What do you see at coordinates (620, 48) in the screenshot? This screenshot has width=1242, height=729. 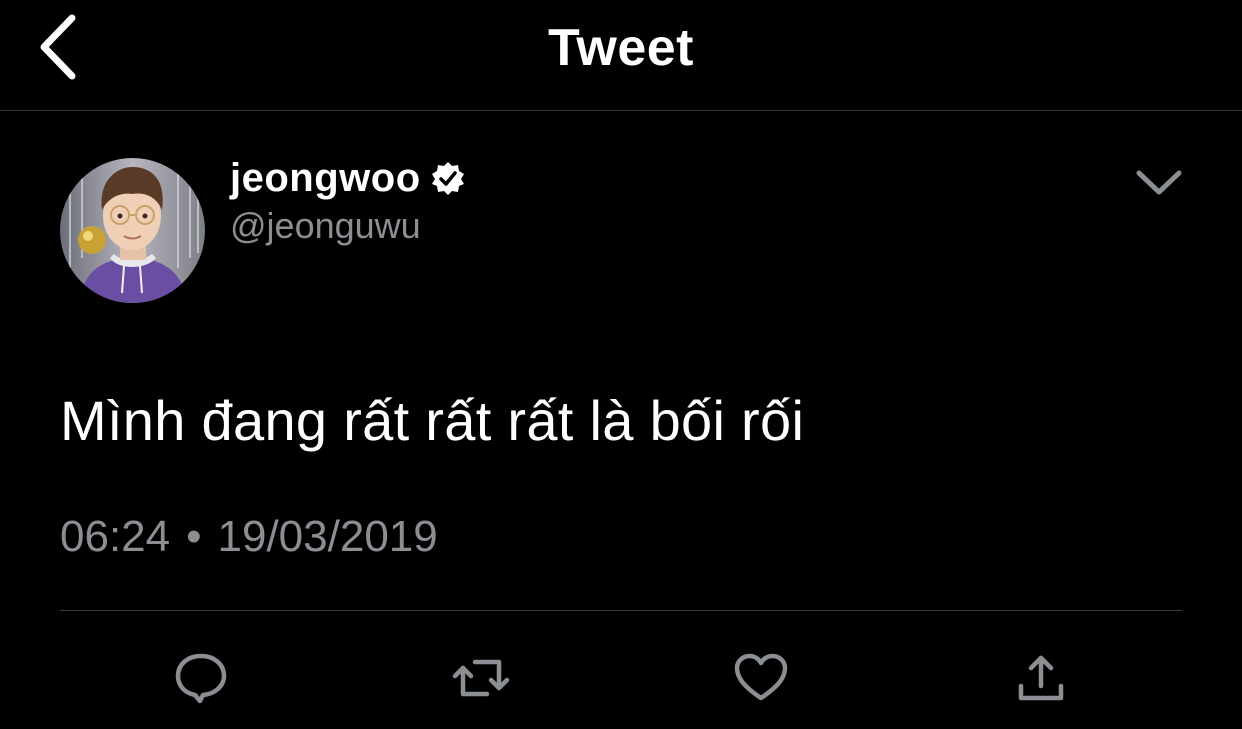 I see `page-title: Tweet` at bounding box center [620, 48].